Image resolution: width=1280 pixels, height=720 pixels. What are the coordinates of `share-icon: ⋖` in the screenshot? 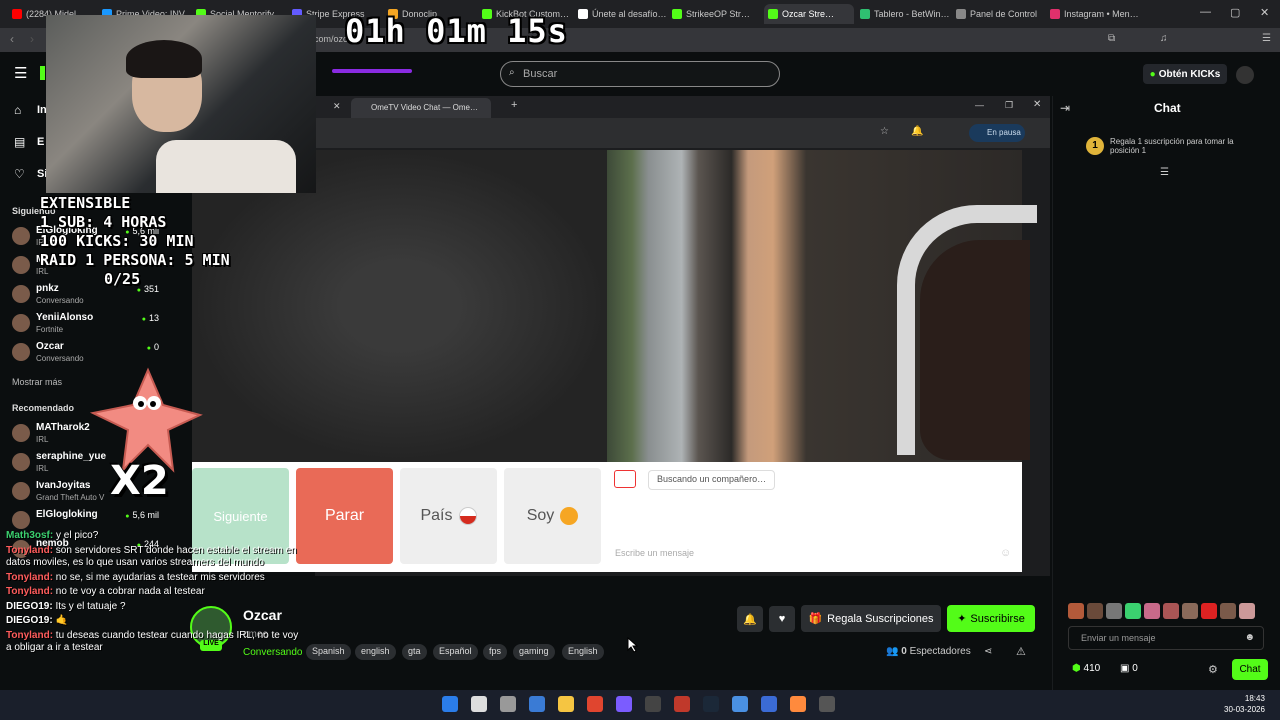 It's located at (988, 651).